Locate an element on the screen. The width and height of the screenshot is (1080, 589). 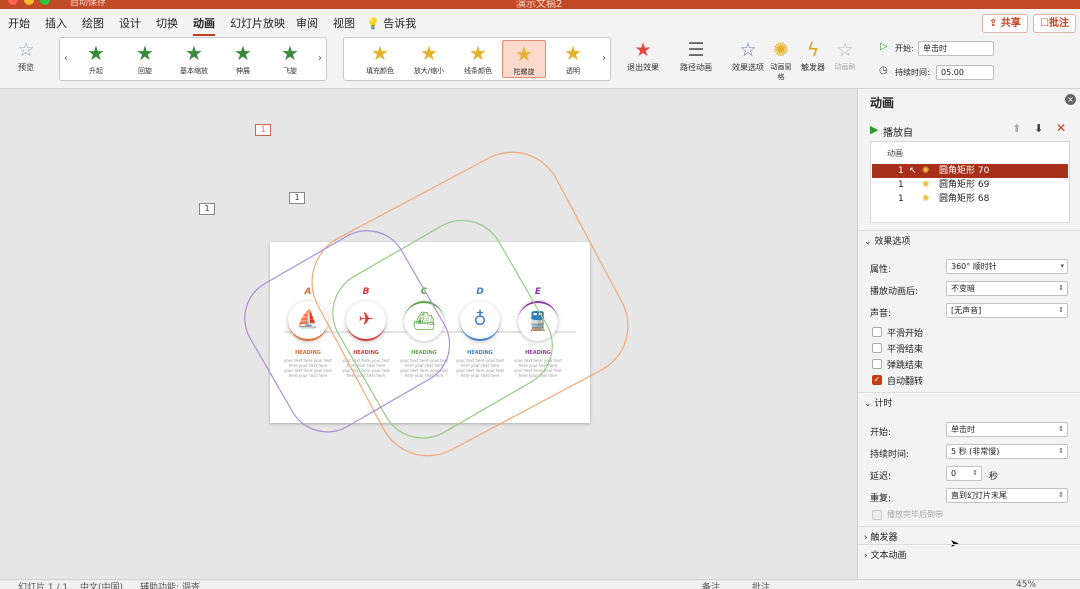
delete-icon: ✕ is located at coordinates (1061, 128).